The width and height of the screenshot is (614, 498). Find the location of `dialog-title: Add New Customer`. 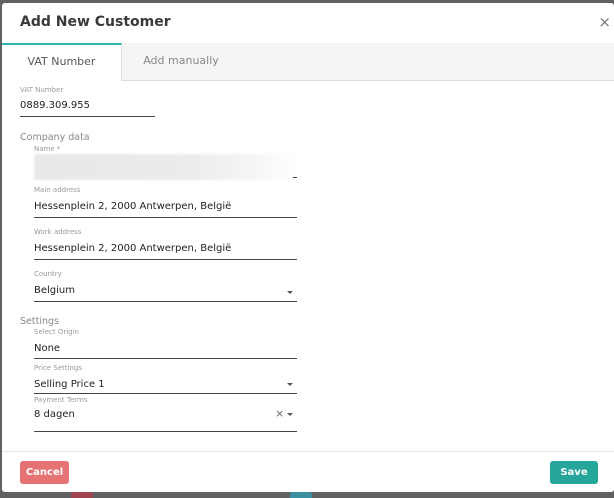

dialog-title: Add New Customer is located at coordinates (95, 22).